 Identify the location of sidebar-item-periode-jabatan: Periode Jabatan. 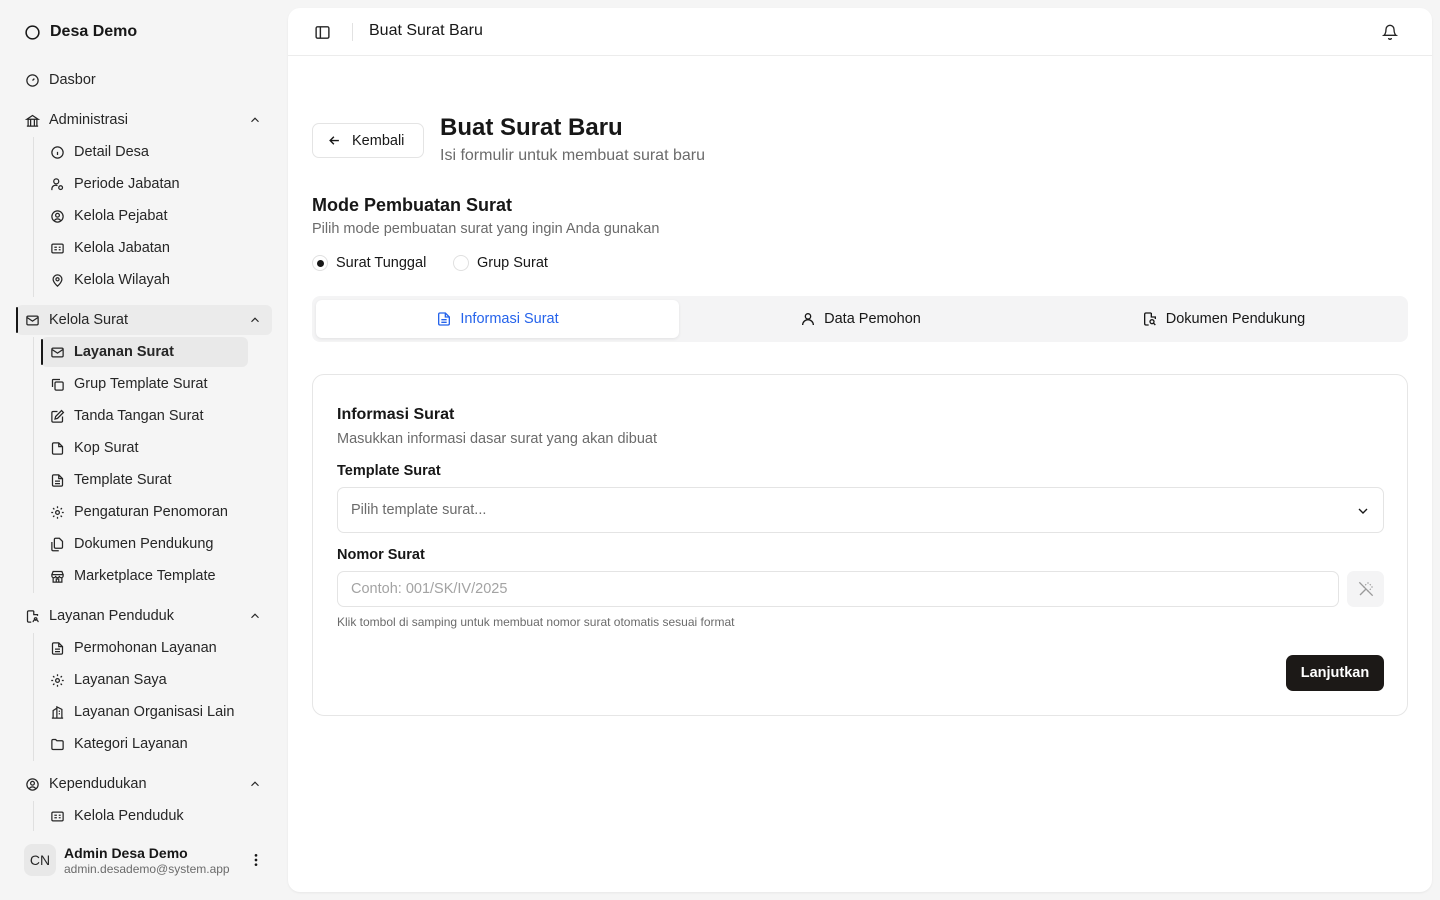
(144, 184).